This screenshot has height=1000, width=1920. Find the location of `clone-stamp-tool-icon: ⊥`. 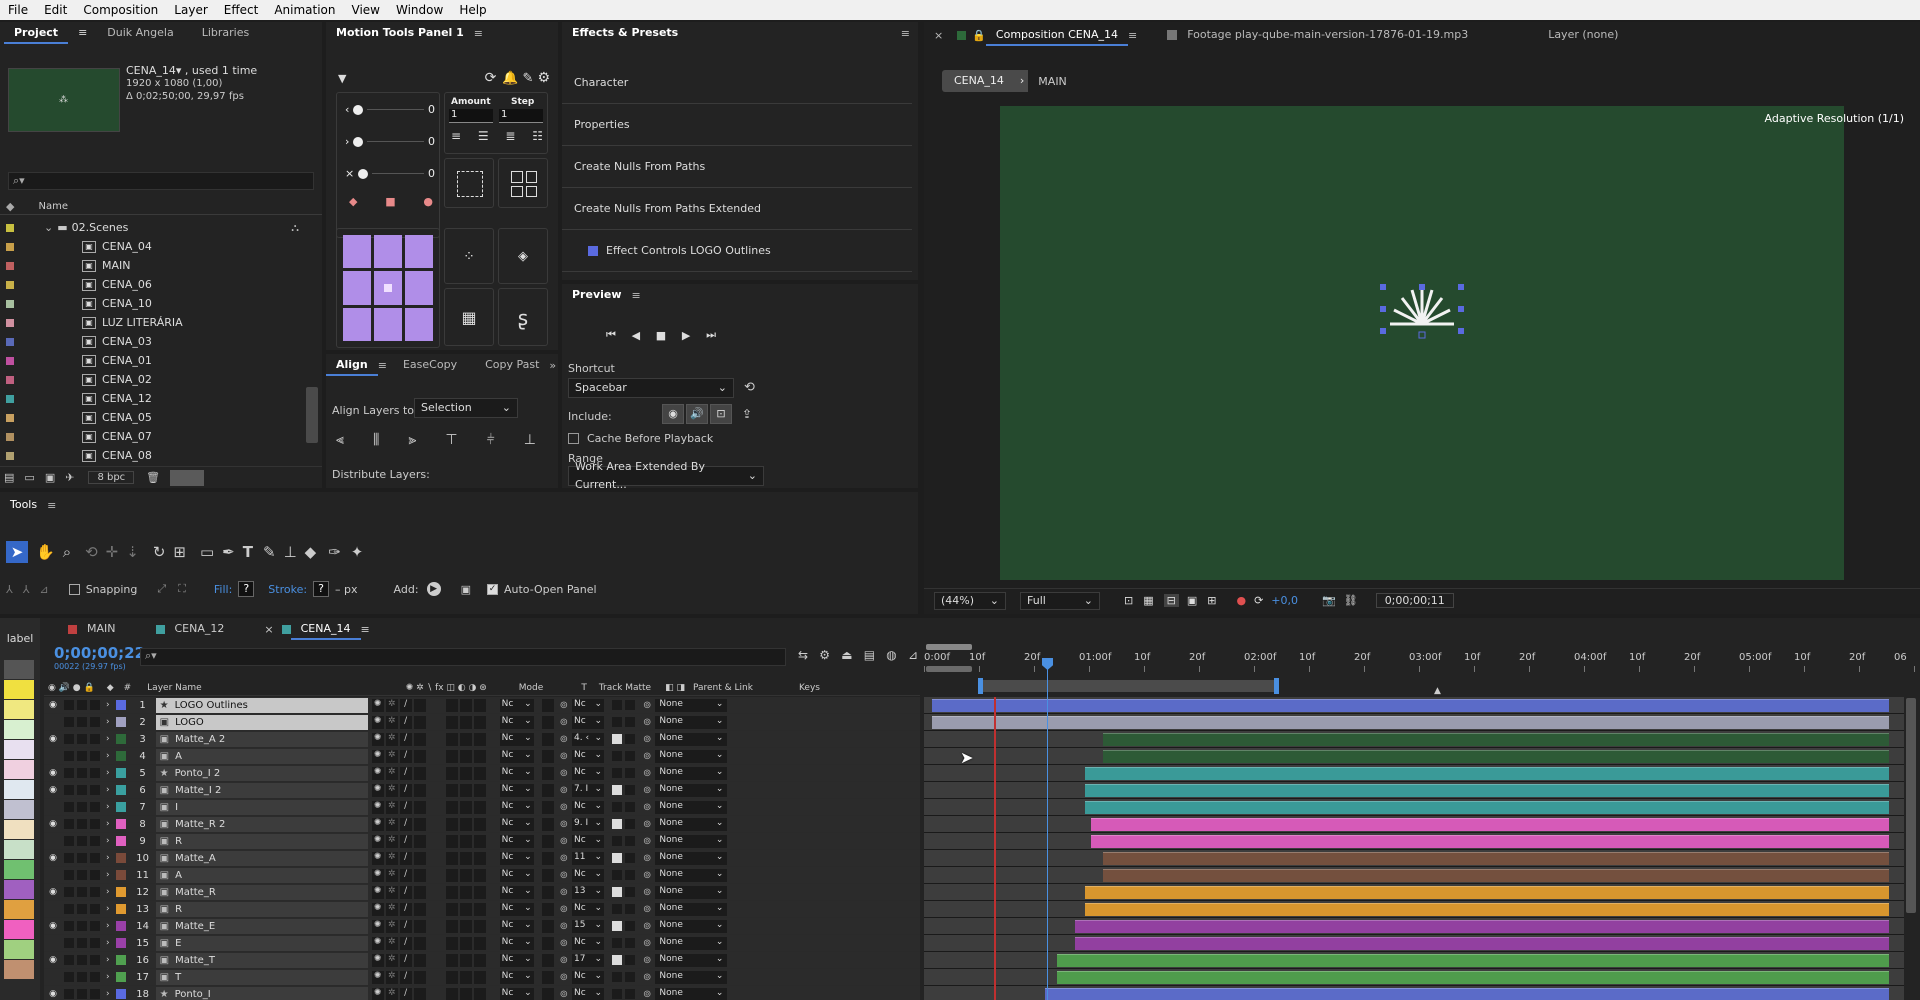

clone-stamp-tool-icon: ⊥ is located at coordinates (290, 552).